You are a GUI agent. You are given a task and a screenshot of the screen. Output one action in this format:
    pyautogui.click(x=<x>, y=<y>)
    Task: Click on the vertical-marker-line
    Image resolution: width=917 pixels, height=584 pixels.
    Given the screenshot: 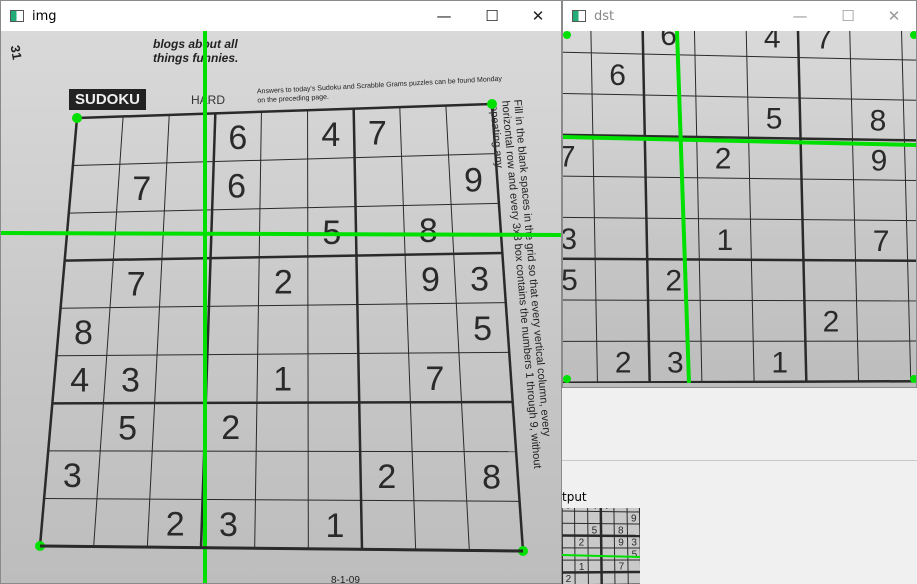 What is the action you would take?
    pyautogui.click(x=683, y=207)
    